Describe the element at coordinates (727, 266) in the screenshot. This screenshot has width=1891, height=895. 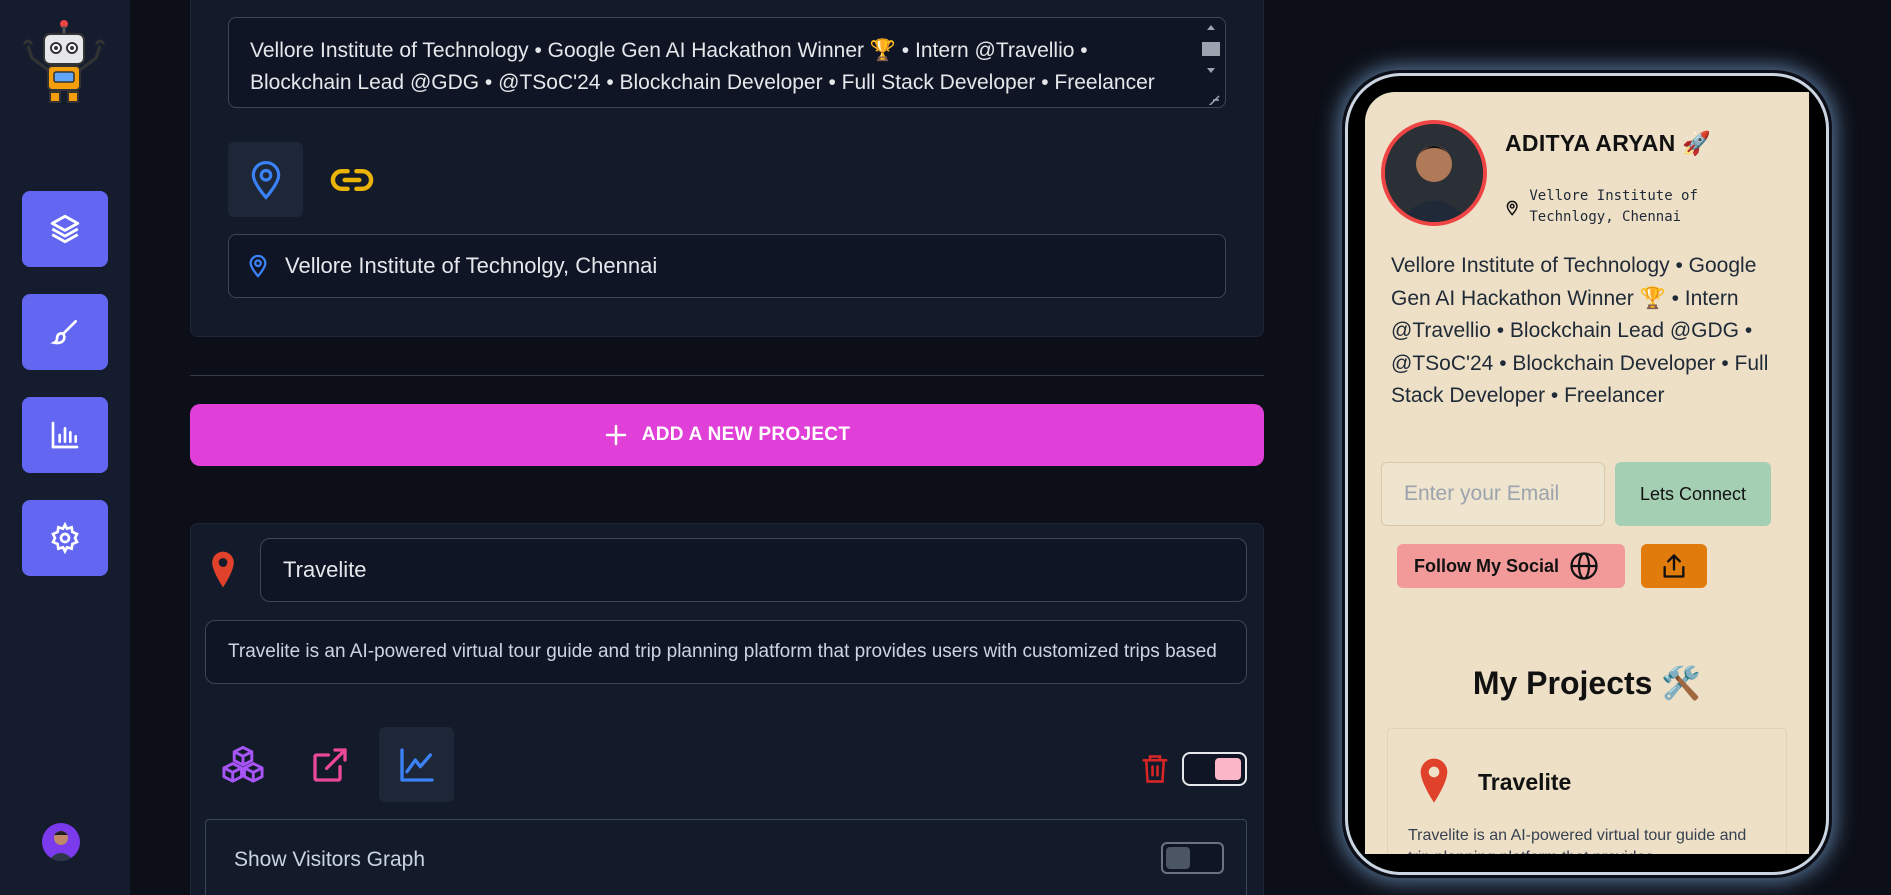
I see `location-input: Vellore Institute of Technolgy, Chennai` at that location.